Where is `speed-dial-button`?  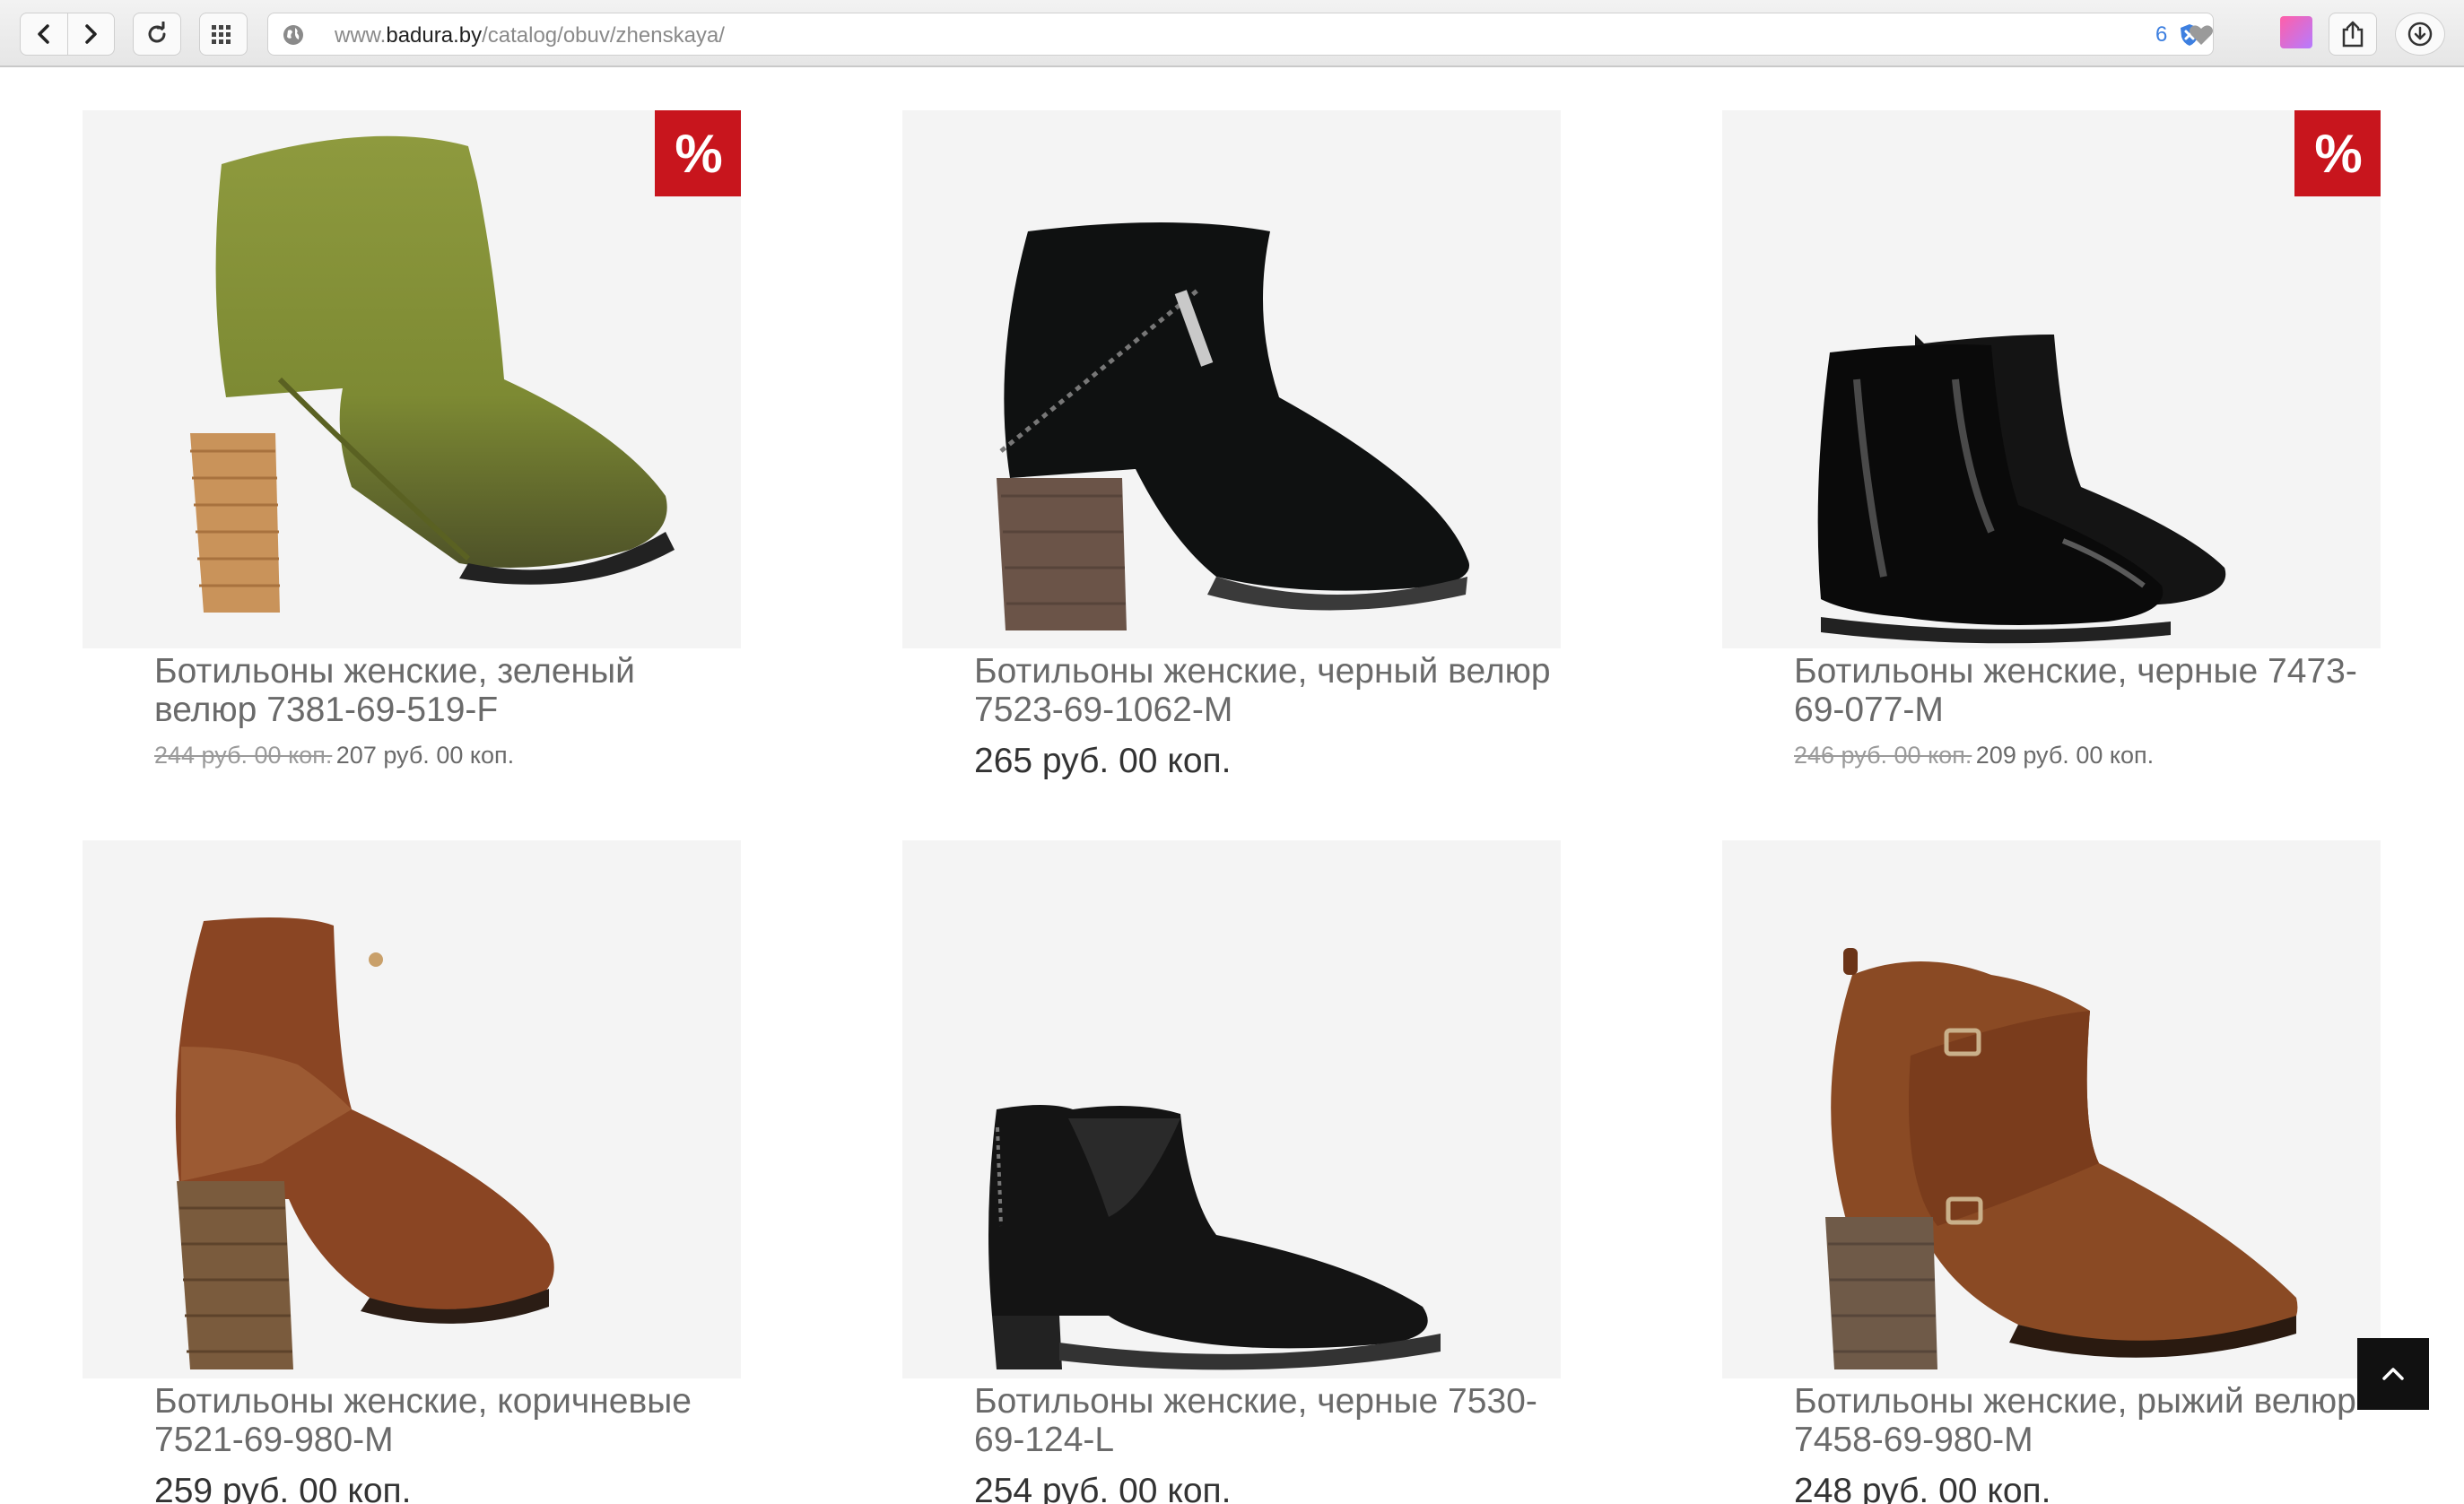 speed-dial-button is located at coordinates (223, 34).